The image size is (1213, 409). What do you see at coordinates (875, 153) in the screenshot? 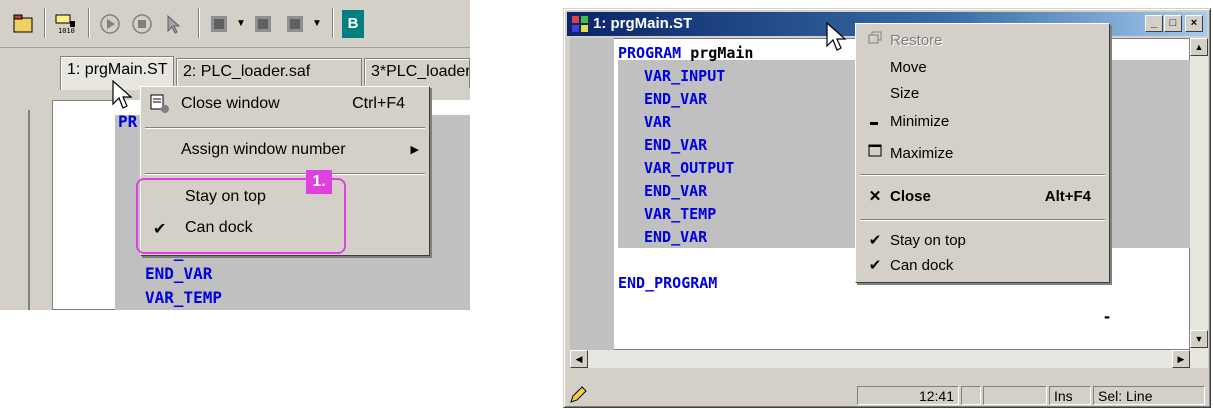
I see `maximize-icon` at bounding box center [875, 153].